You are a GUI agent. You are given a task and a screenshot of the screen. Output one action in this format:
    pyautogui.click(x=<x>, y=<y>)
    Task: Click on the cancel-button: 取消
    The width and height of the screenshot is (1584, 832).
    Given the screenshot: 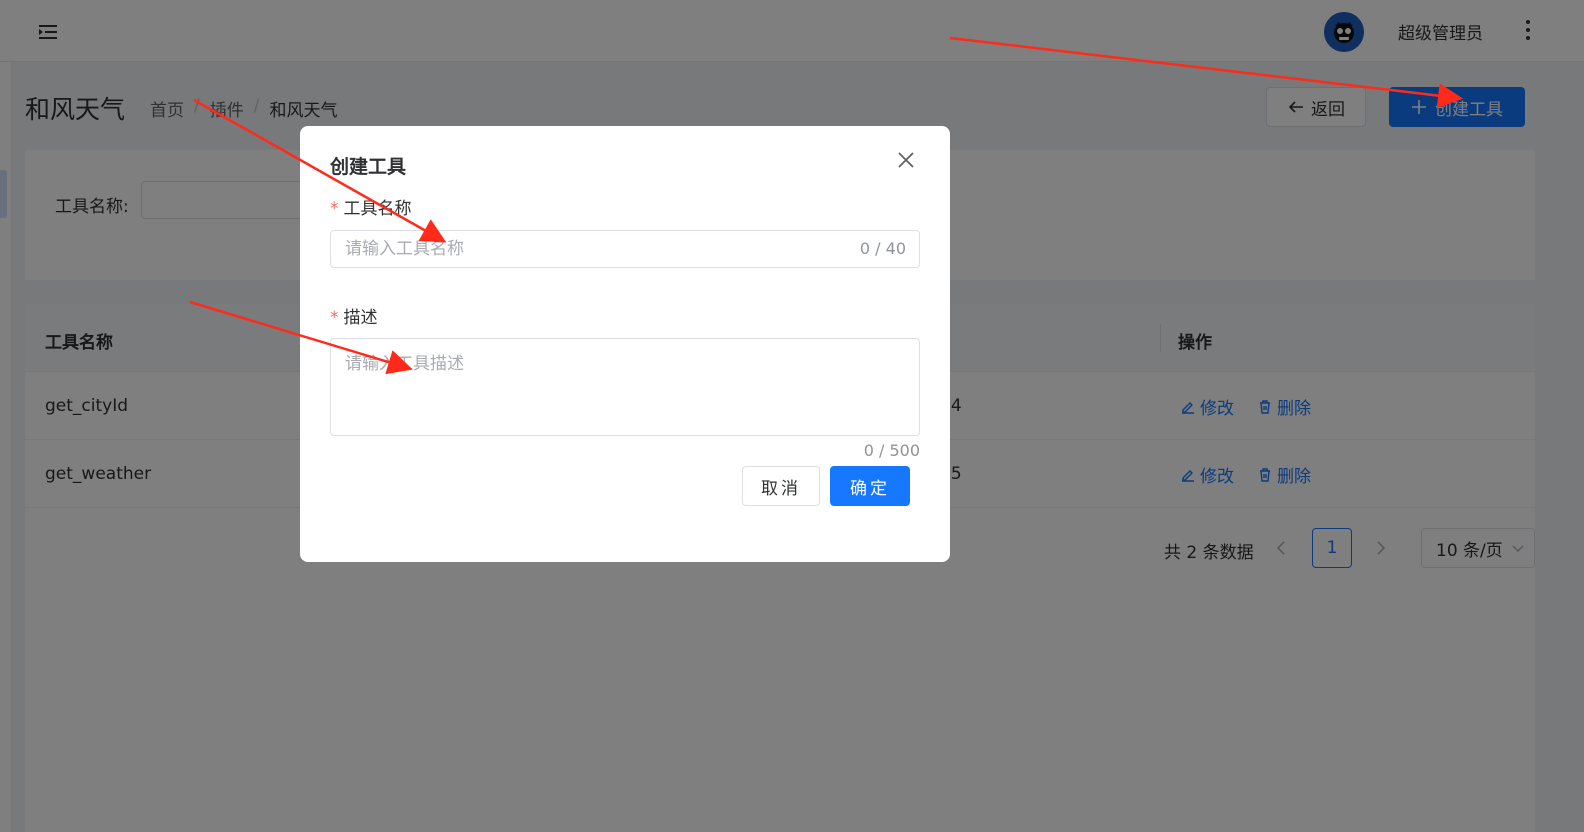 What is the action you would take?
    pyautogui.click(x=781, y=486)
    